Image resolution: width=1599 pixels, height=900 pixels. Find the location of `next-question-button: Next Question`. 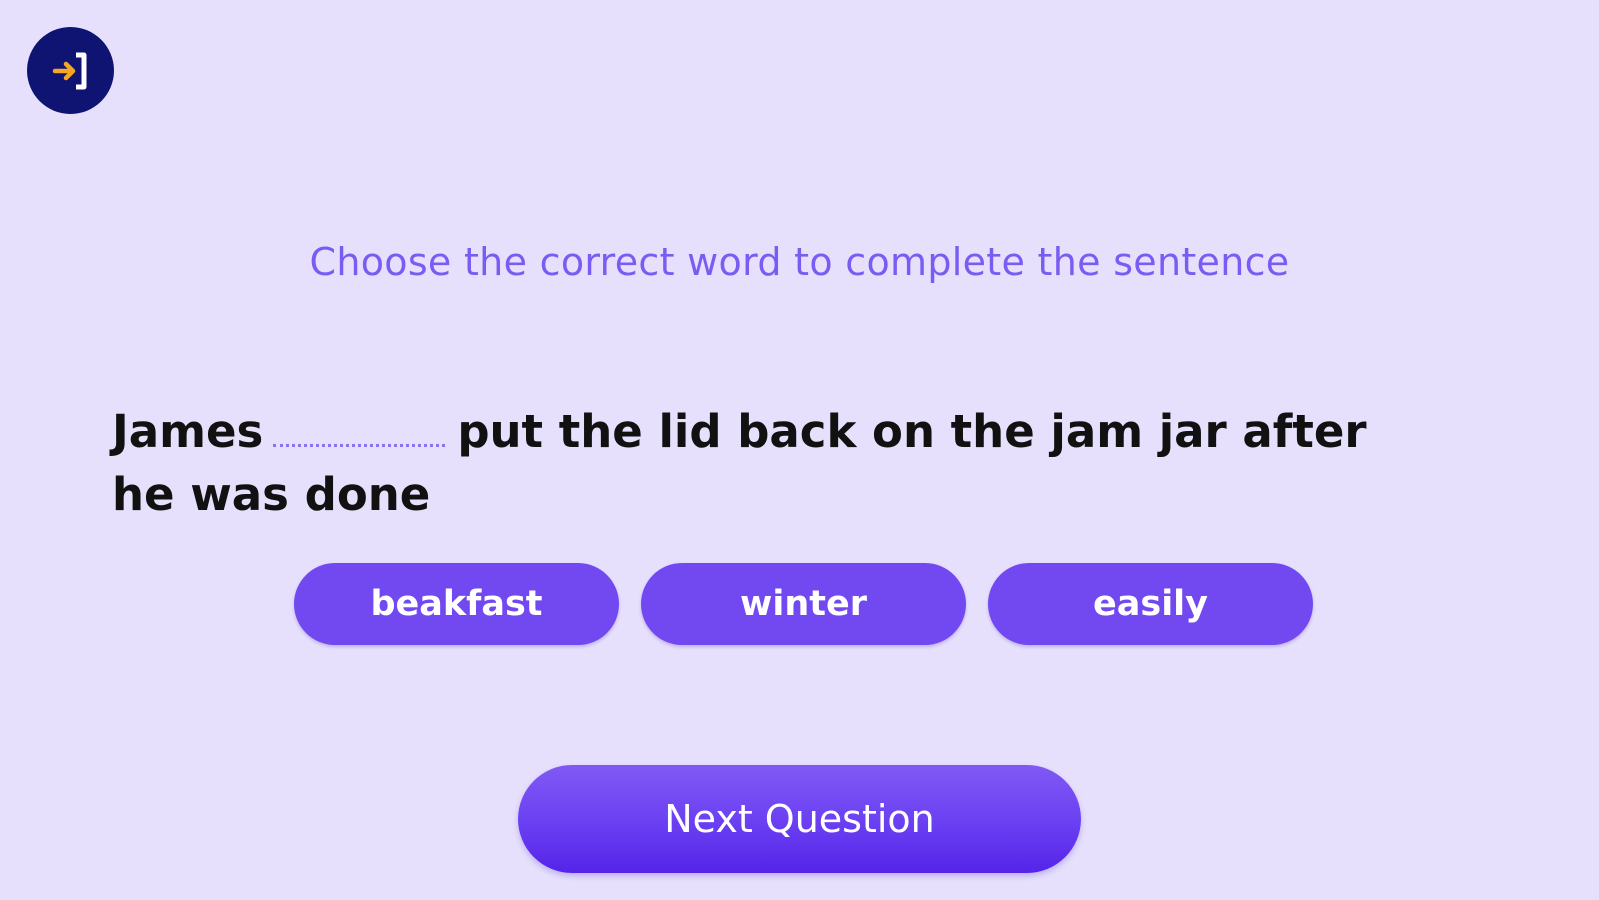

next-question-button: Next Question is located at coordinates (799, 819).